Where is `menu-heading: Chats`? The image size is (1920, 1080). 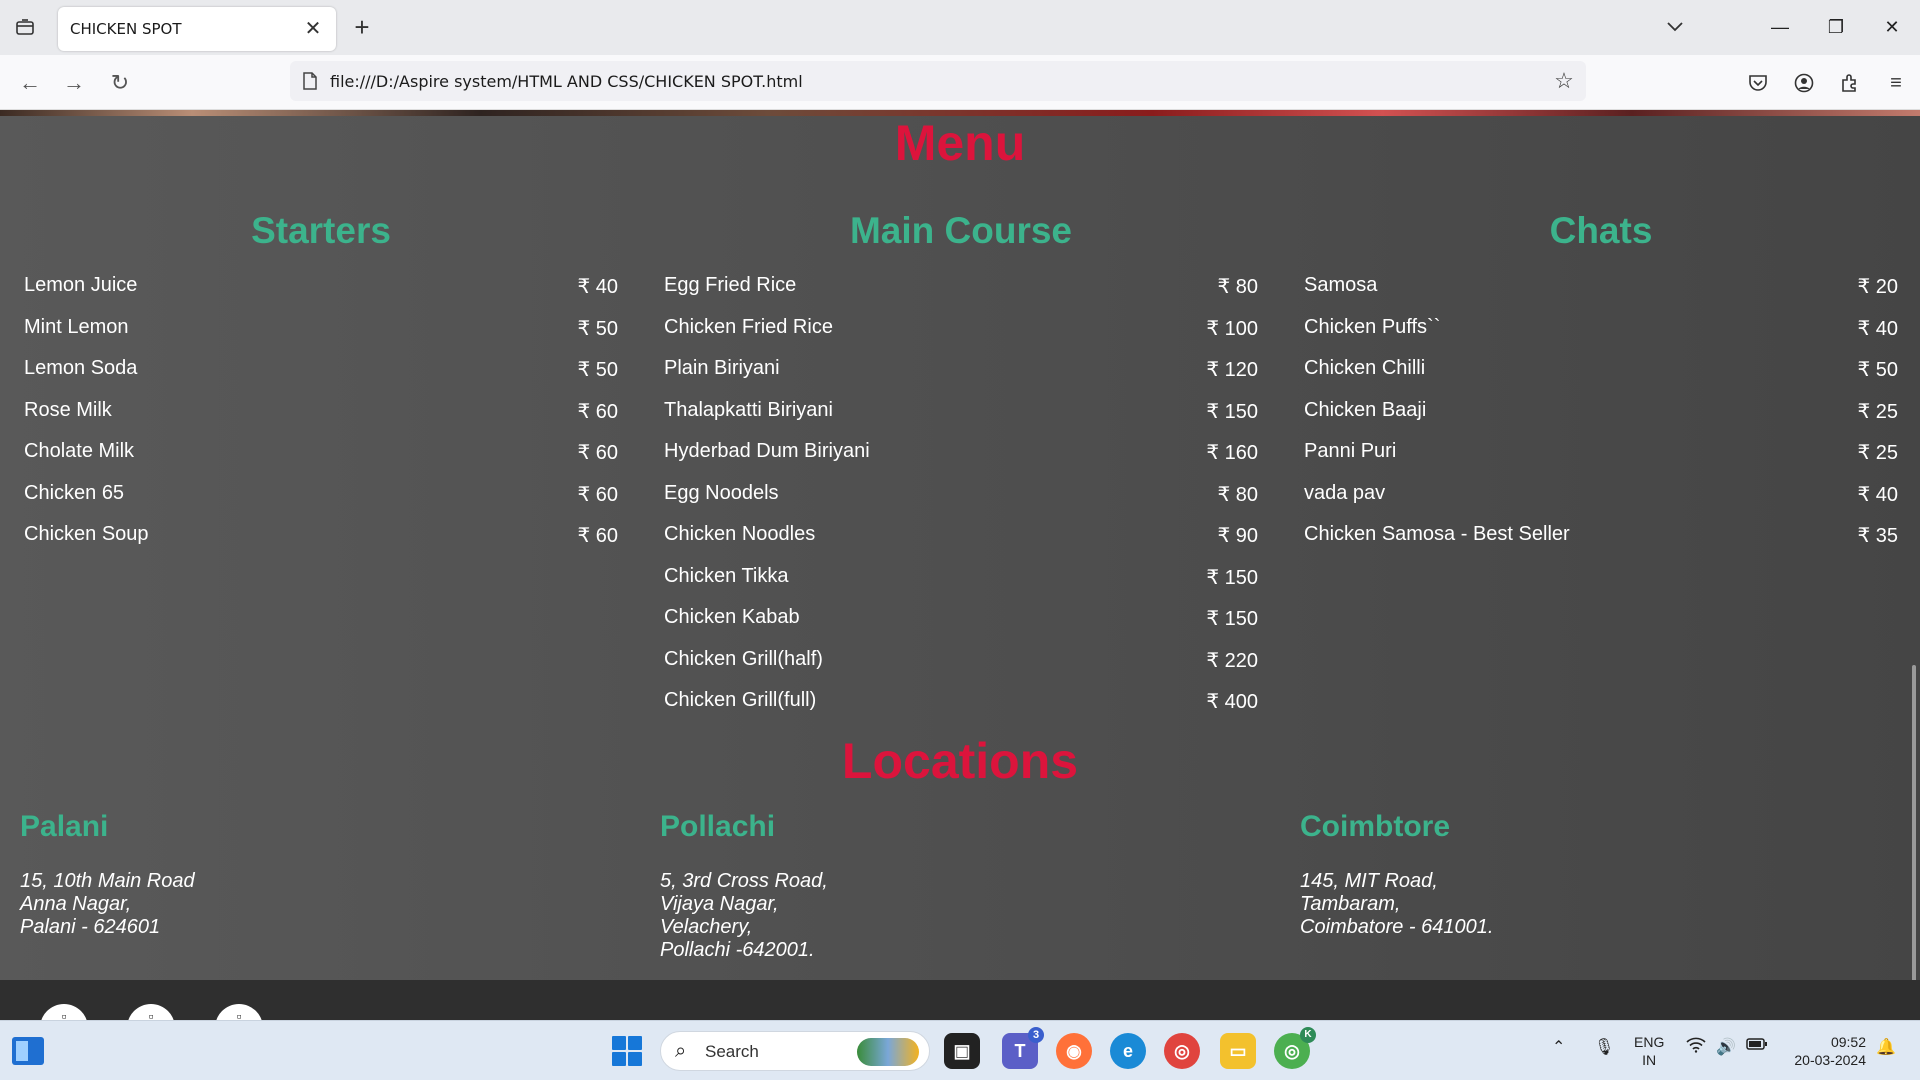 menu-heading: Chats is located at coordinates (1601, 230).